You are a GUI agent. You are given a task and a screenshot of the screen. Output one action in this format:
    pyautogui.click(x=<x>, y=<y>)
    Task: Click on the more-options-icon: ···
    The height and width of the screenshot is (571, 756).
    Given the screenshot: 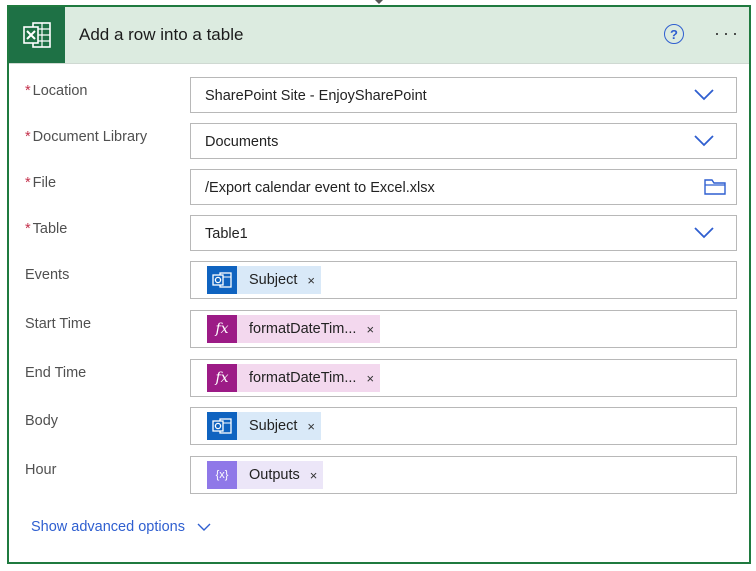 What is the action you would take?
    pyautogui.click(x=729, y=33)
    